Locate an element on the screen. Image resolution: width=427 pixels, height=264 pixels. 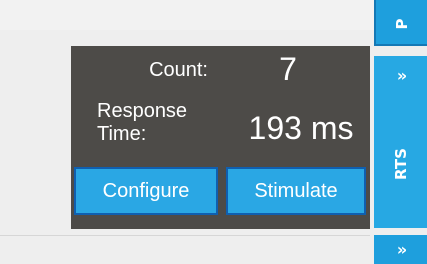
configure-button: Configure is located at coordinates (146, 191).